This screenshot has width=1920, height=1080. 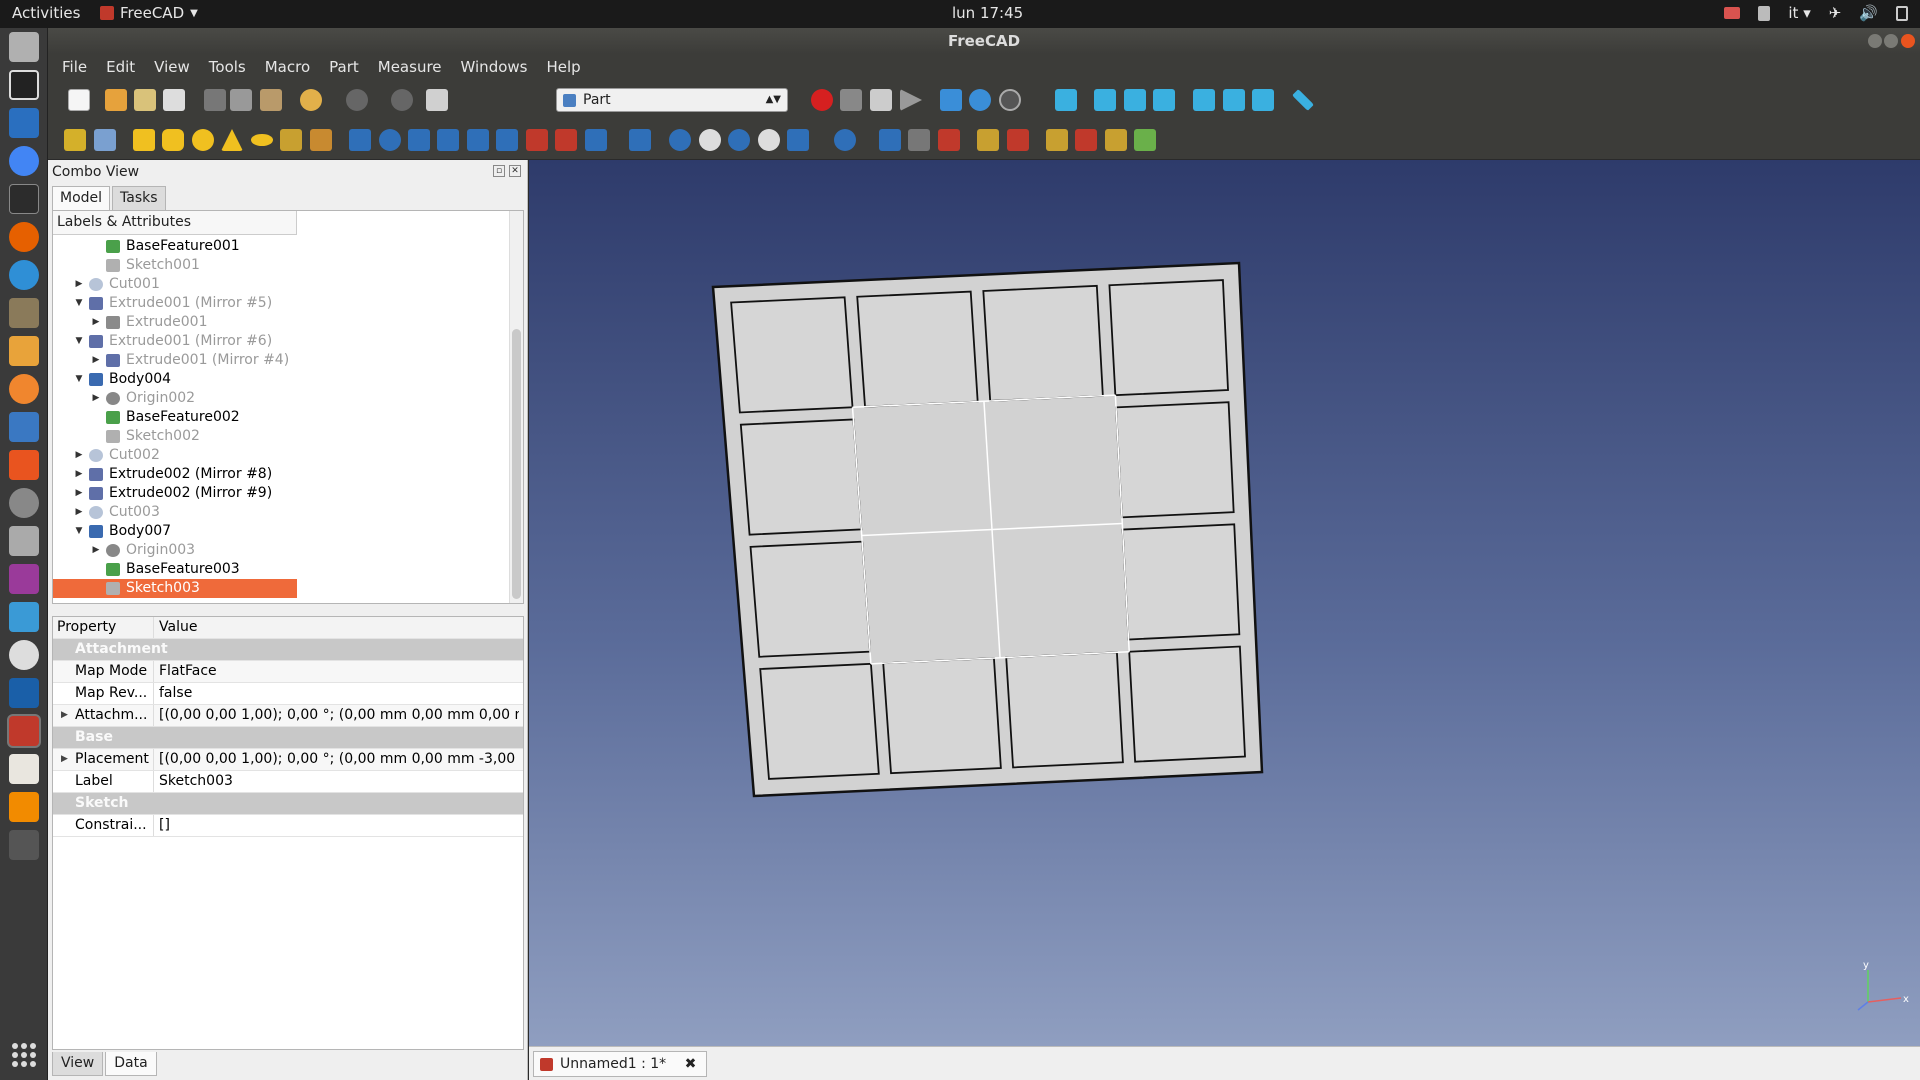 I want to click on record-macro-icon, so click(x=822, y=100).